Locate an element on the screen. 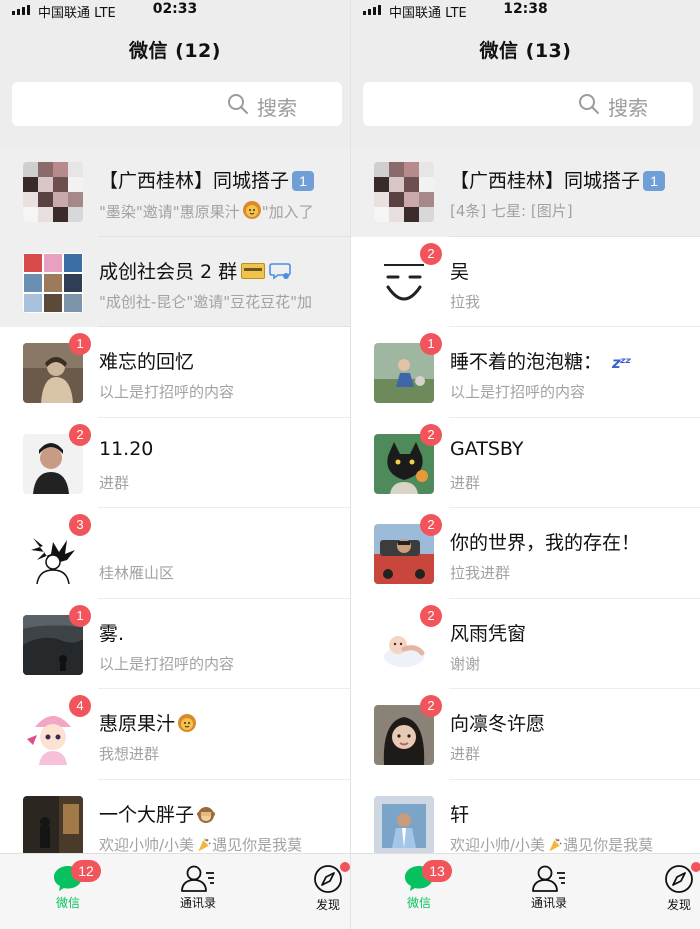 The width and height of the screenshot is (700, 929). chat-row: 1 睡不着的泡泡糖： zᶻᶻ 以上是打招呼的内容 is located at coordinates (525, 372).